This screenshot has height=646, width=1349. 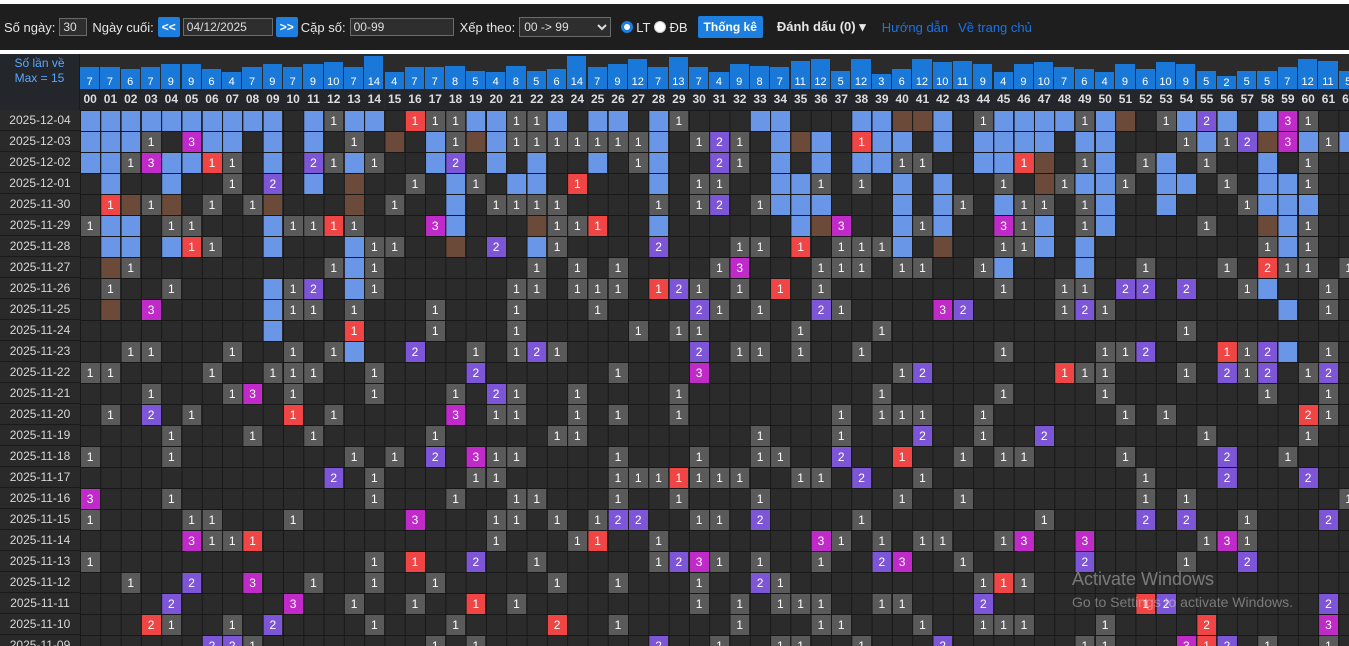 I want to click on xep-theo-select: 00 -> 99, so click(x=565, y=27).